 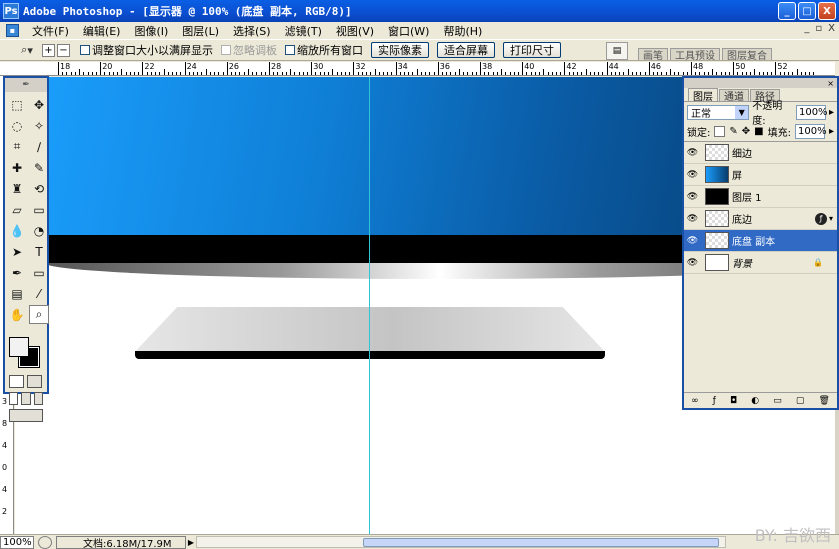 I want to click on jump-to-imageready-icon, so click(x=26, y=415).